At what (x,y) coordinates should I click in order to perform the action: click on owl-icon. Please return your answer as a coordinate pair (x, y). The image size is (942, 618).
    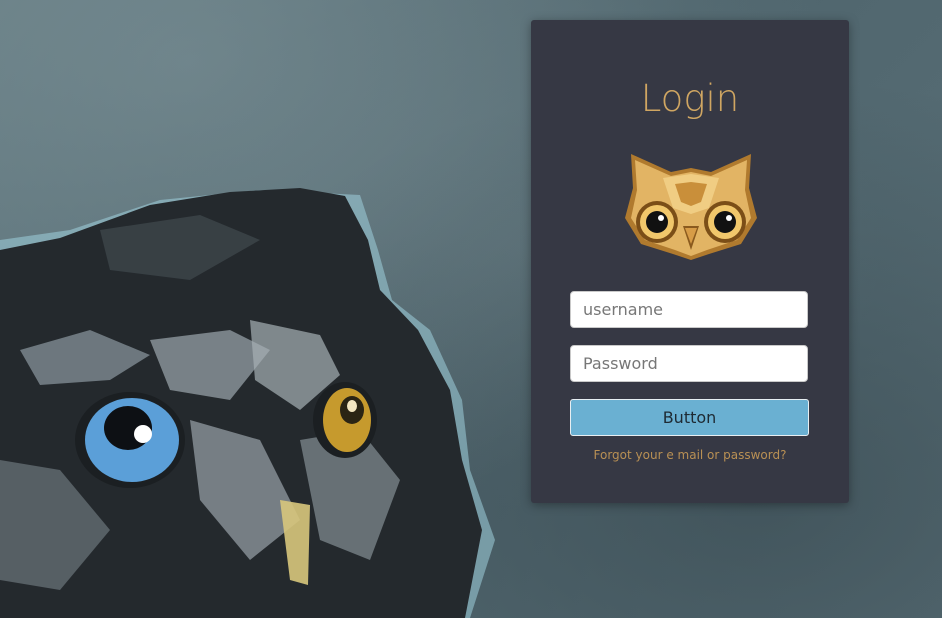
    Looking at the image, I should click on (691, 207).